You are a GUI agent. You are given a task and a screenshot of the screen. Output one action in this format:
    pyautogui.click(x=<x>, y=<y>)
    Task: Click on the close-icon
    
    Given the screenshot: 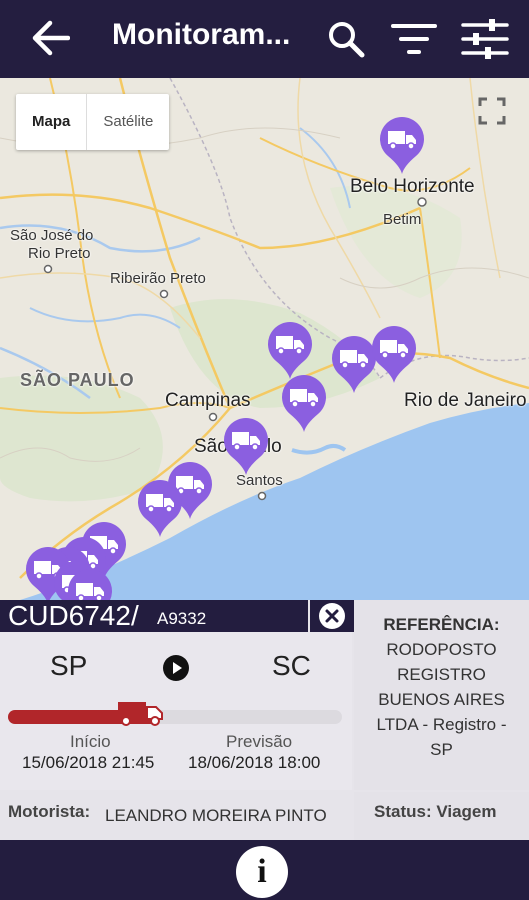 What is the action you would take?
    pyautogui.click(x=332, y=616)
    